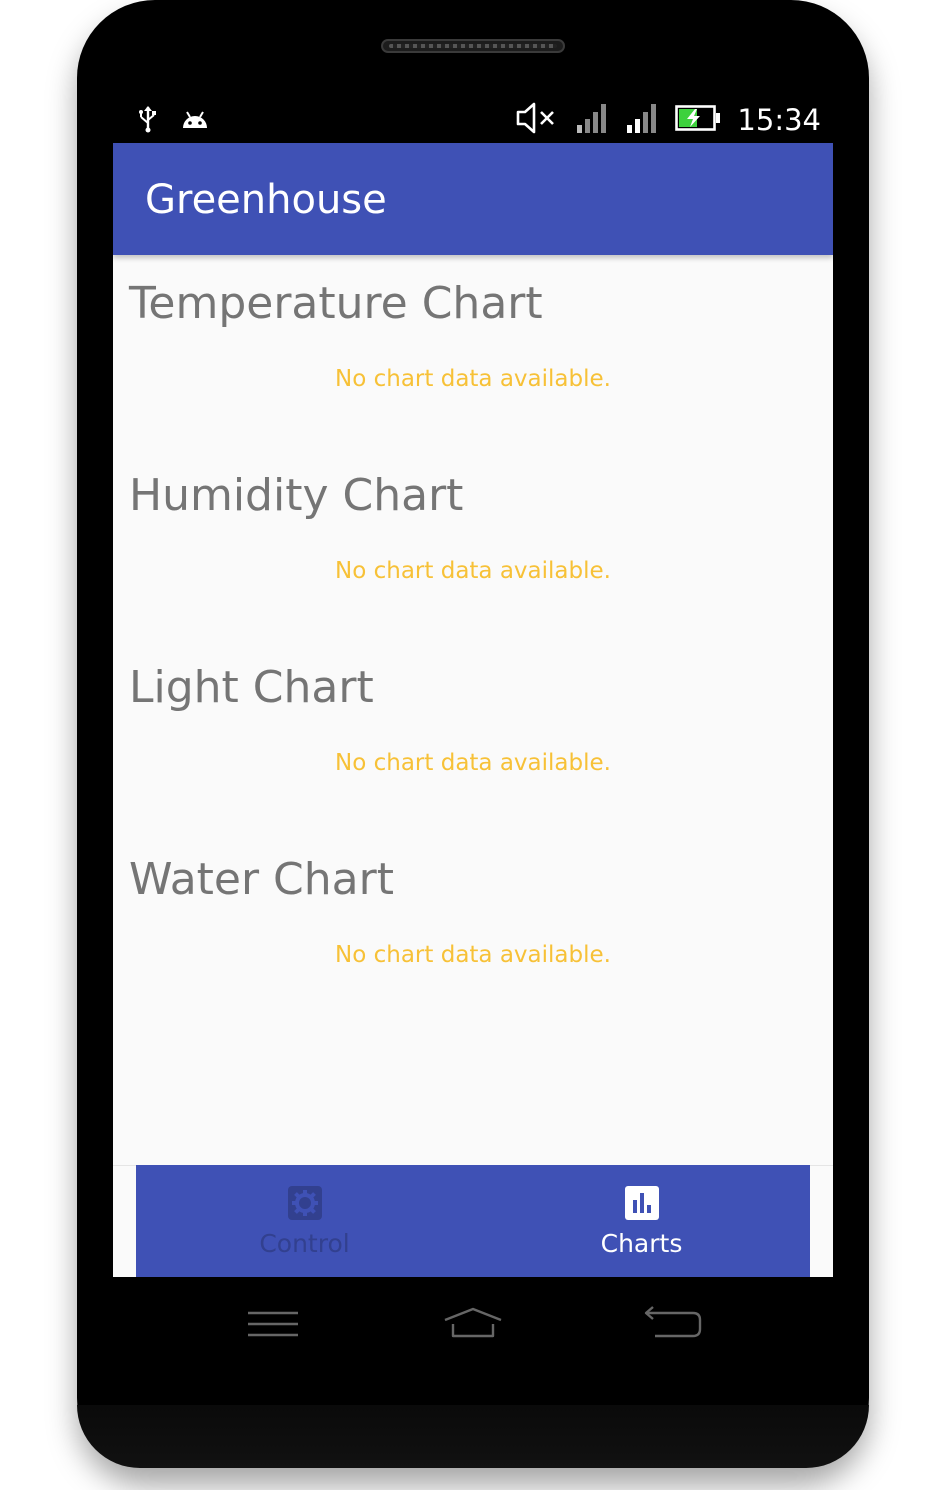  I want to click on status-time: 15:34, so click(779, 120).